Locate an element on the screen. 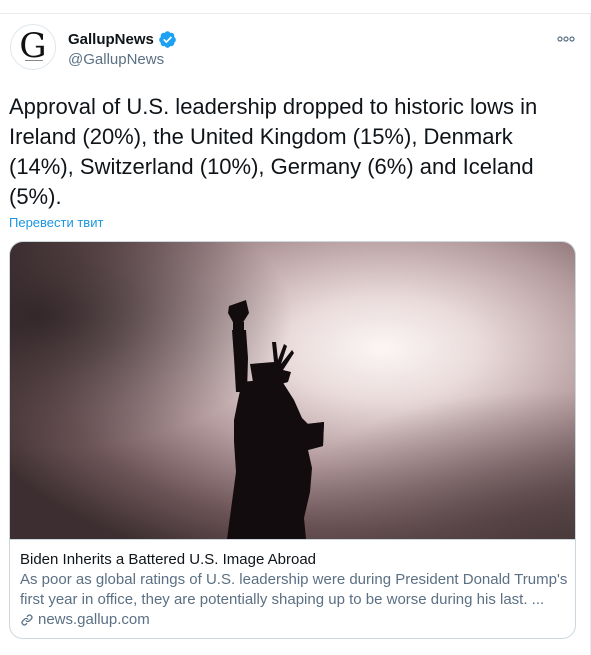 This screenshot has width=591, height=655. avatar-letter: G is located at coordinates (33, 46).